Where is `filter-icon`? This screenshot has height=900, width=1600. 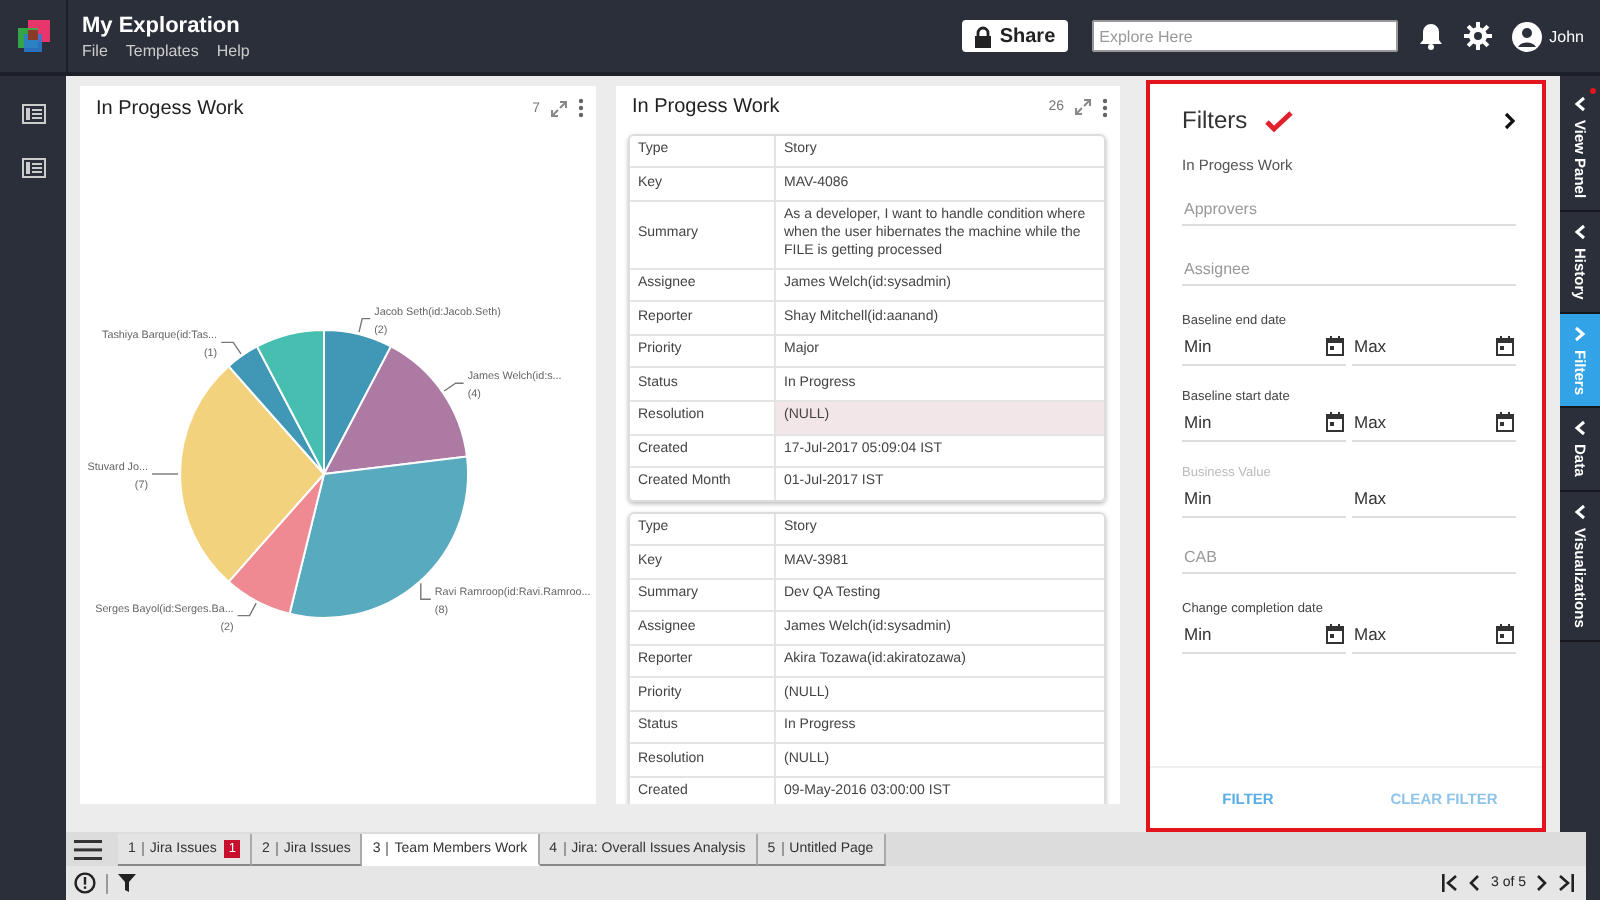
filter-icon is located at coordinates (127, 883).